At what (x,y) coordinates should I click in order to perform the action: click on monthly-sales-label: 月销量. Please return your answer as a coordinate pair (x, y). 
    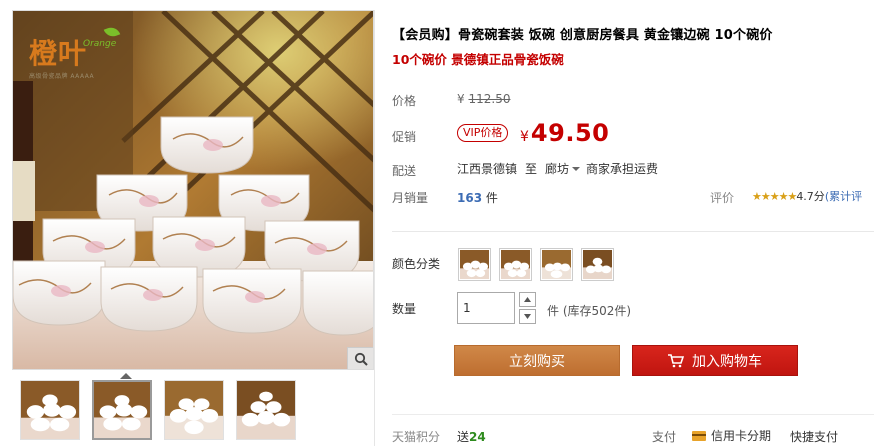
    Looking at the image, I should click on (410, 198).